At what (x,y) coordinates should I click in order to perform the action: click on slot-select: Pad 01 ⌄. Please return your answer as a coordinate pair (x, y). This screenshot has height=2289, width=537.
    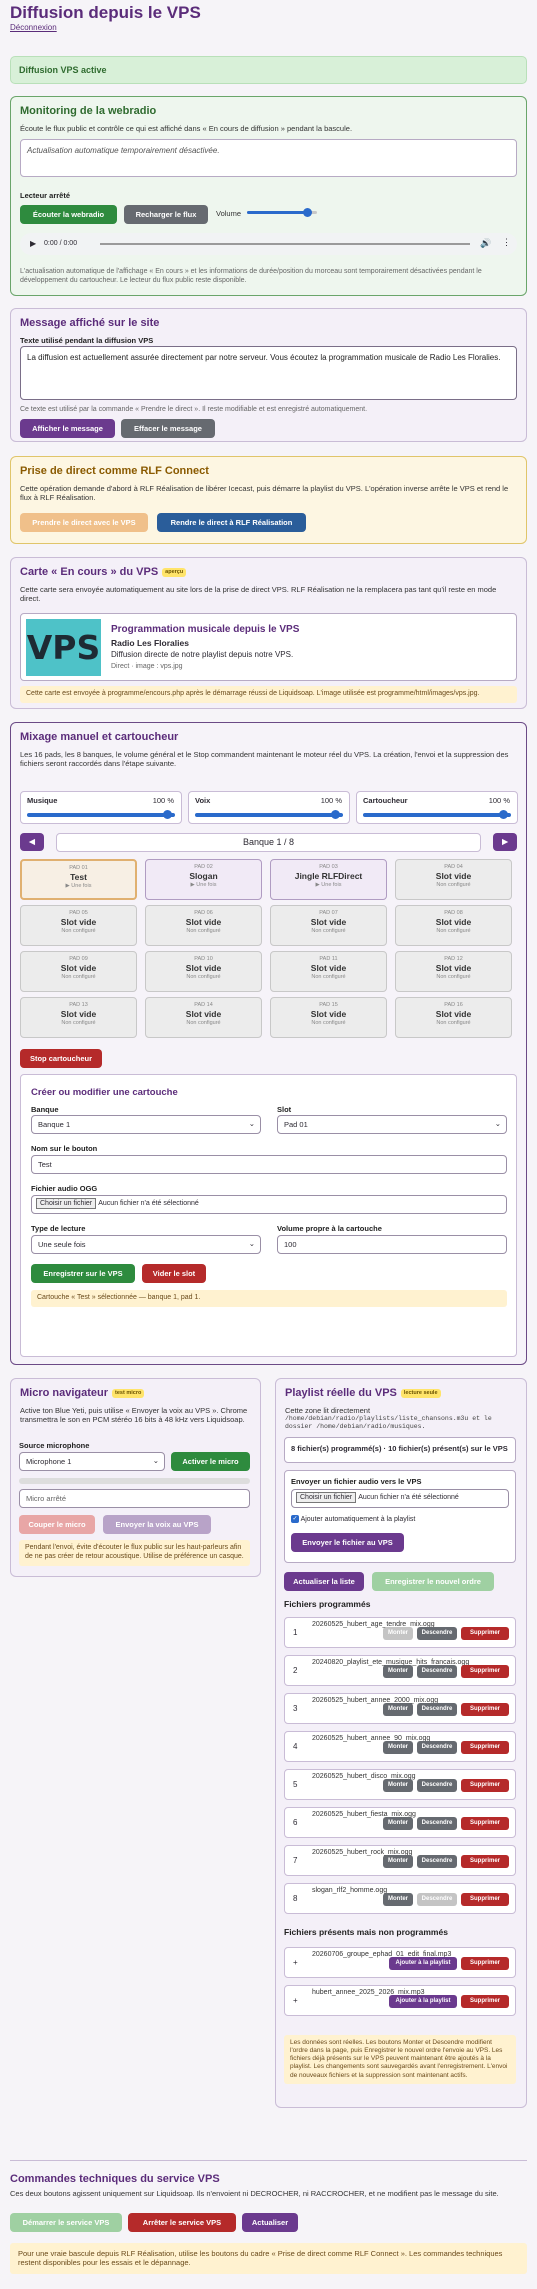
    Looking at the image, I should click on (392, 1124).